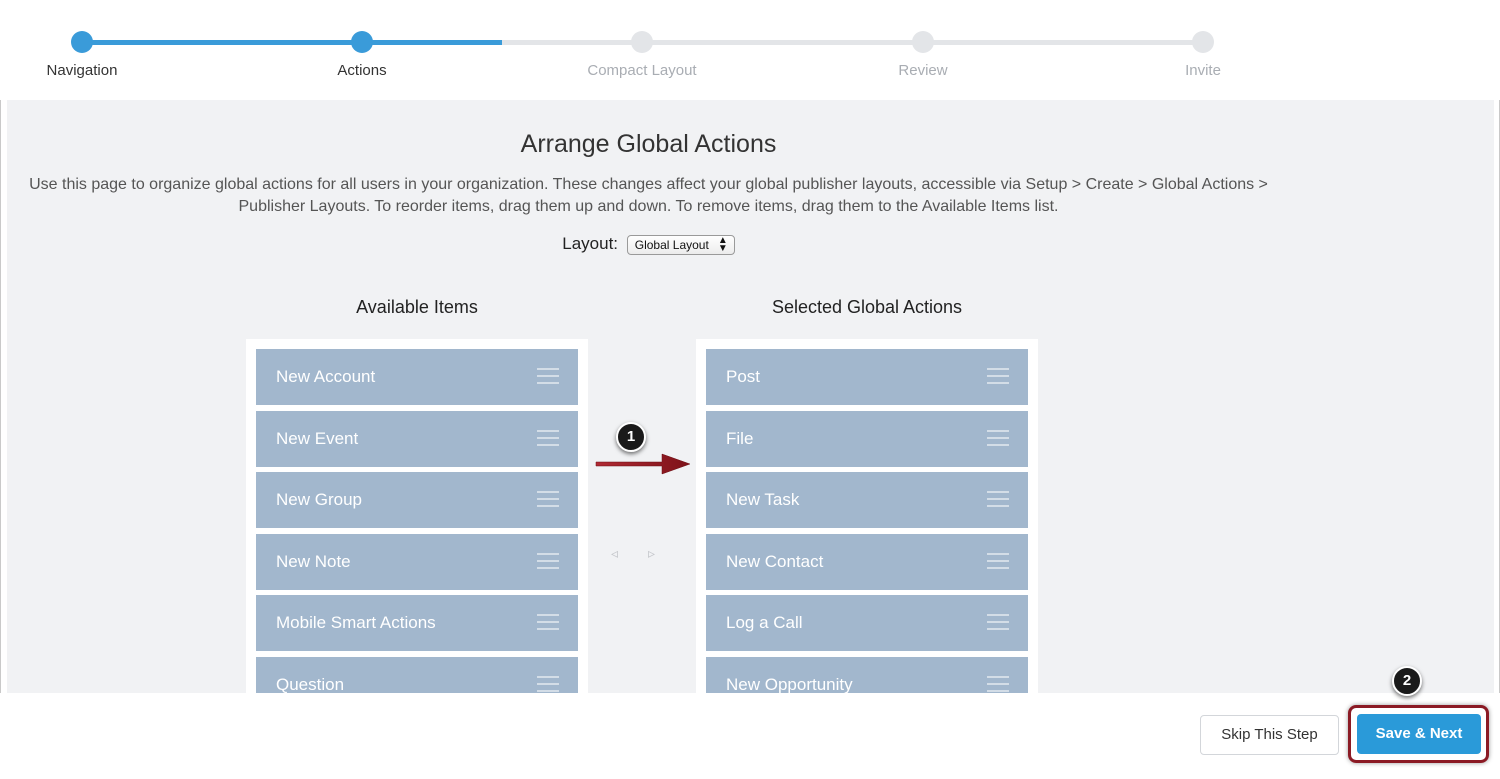 The height and width of the screenshot is (779, 1500). I want to click on step-review: Review, so click(923, 55).